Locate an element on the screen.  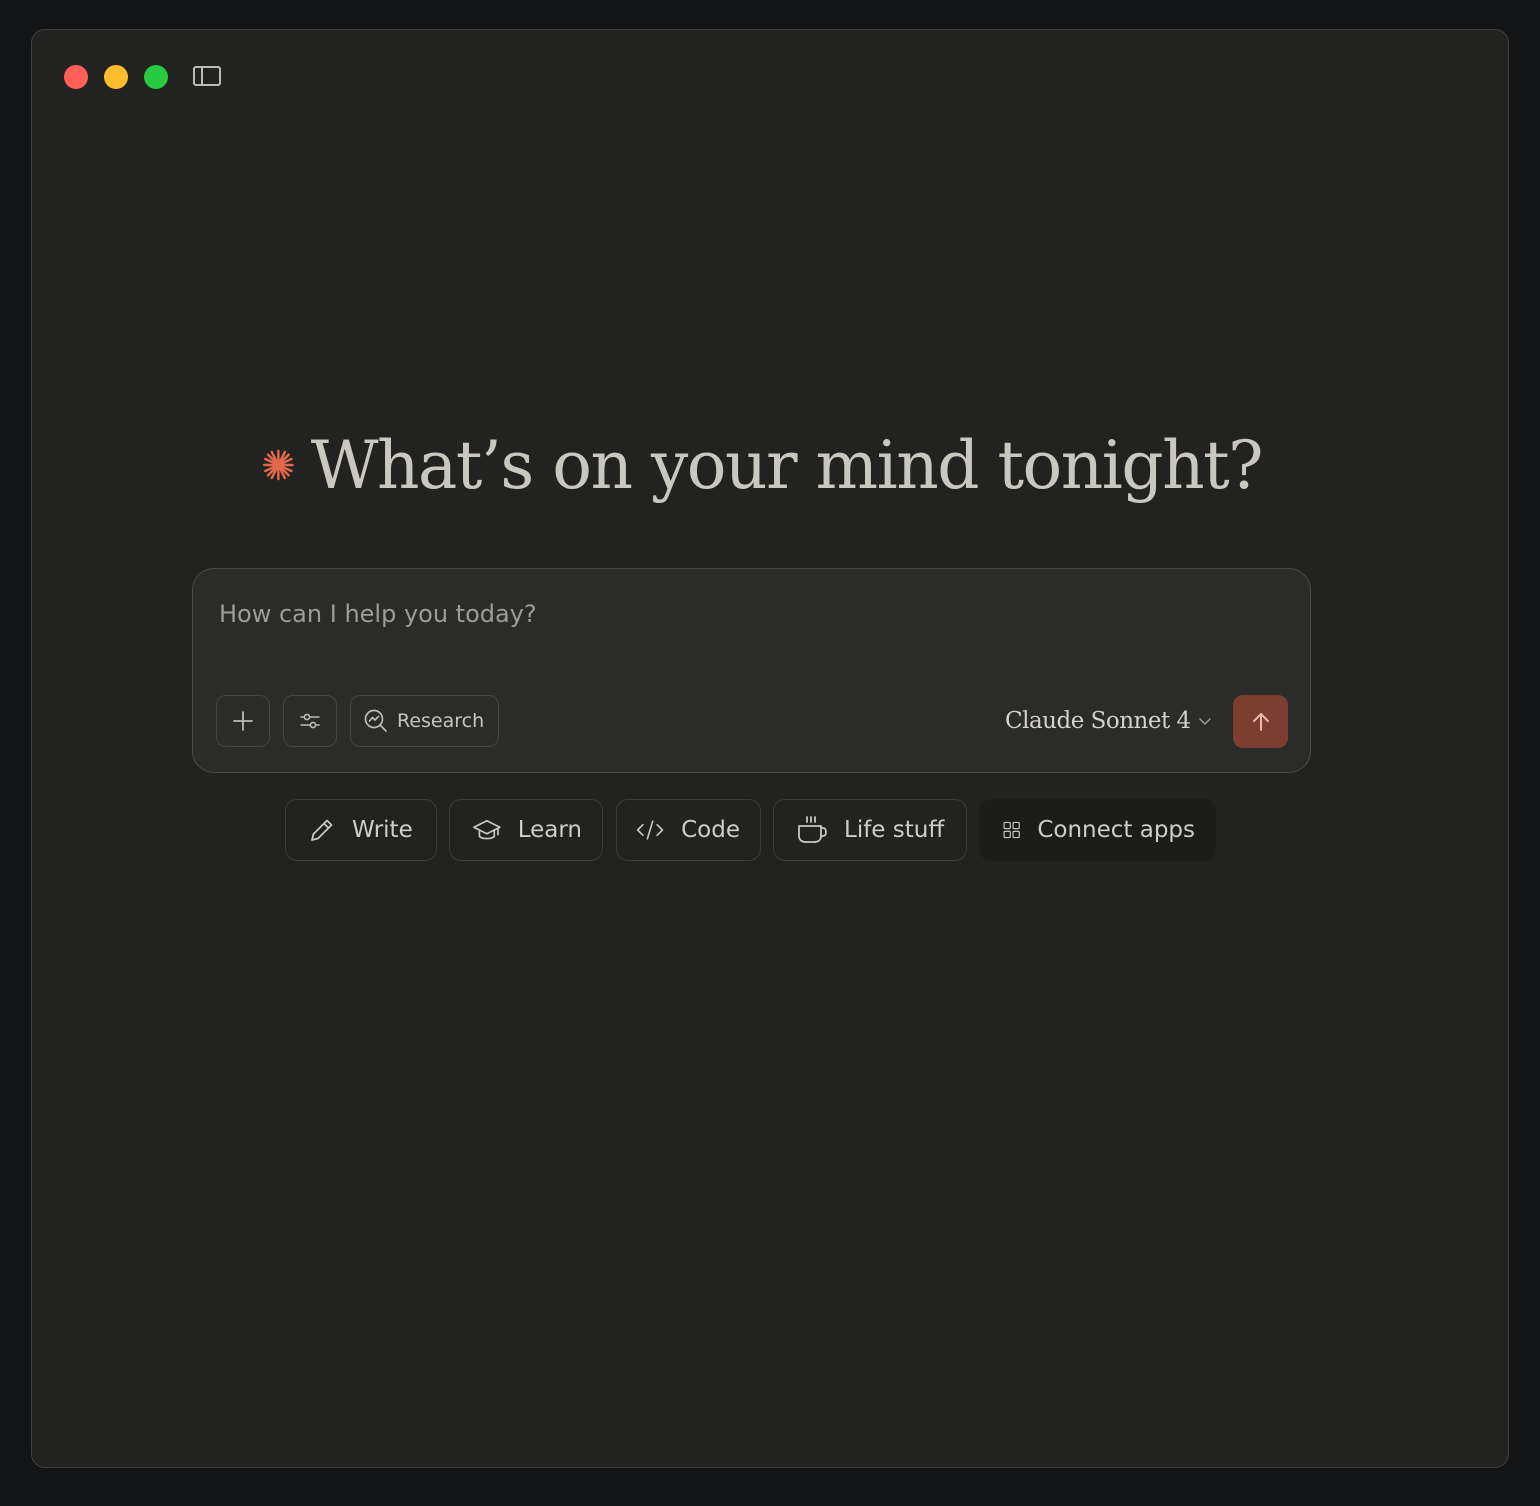
add-attachment-button is located at coordinates (243, 721).